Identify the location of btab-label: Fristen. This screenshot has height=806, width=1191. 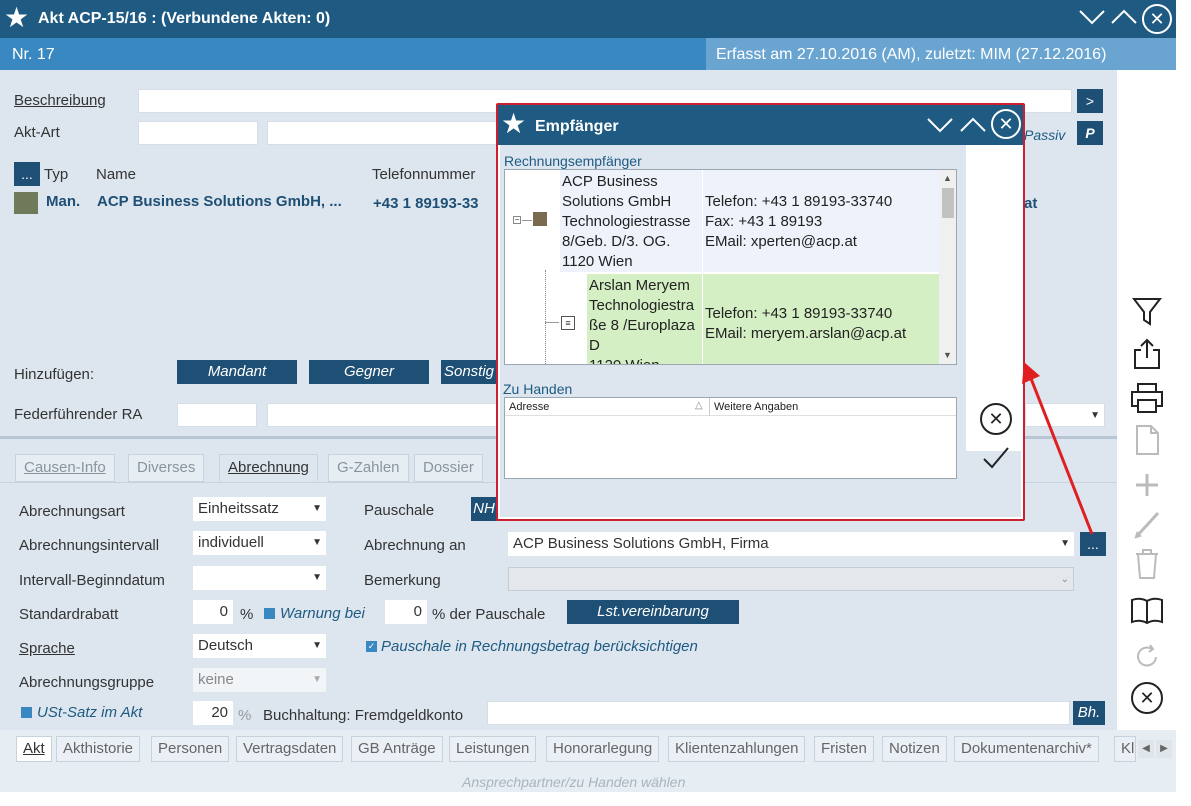
(844, 748).